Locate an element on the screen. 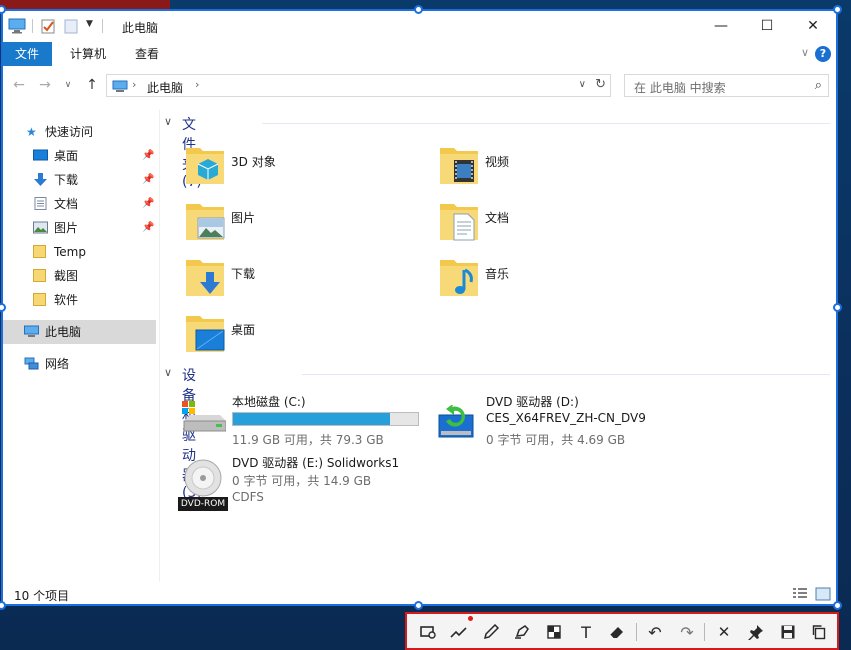  sidebar-item-software: 软件 is located at coordinates (79, 300).